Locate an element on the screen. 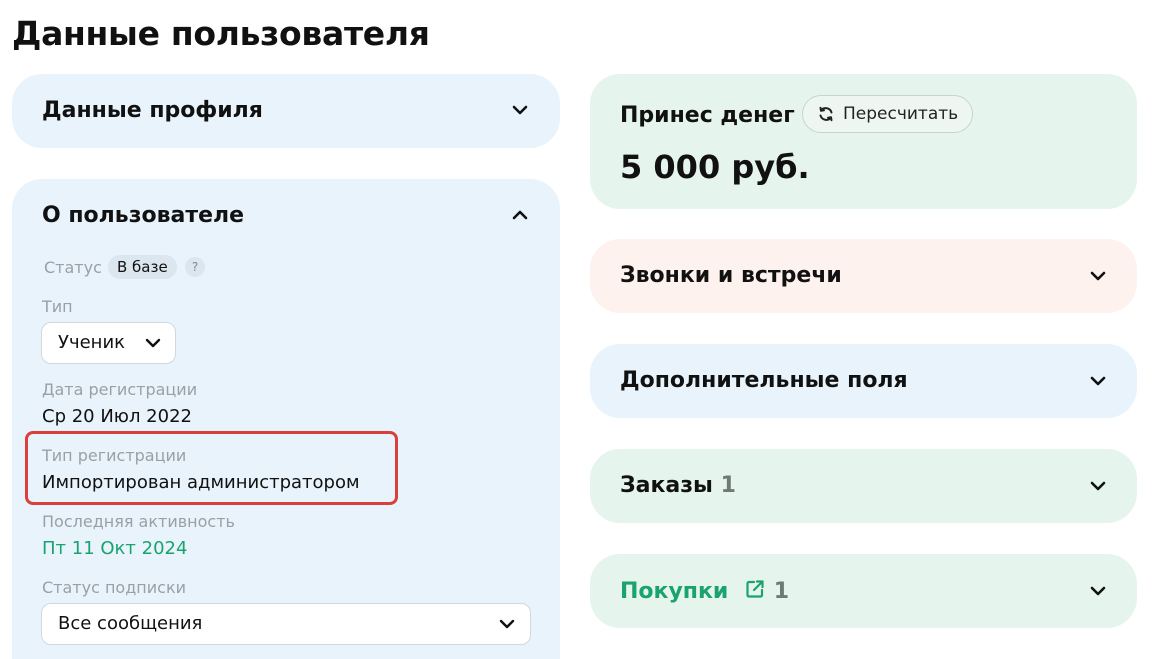  recalculate-button: Пересчитать is located at coordinates (888, 114).